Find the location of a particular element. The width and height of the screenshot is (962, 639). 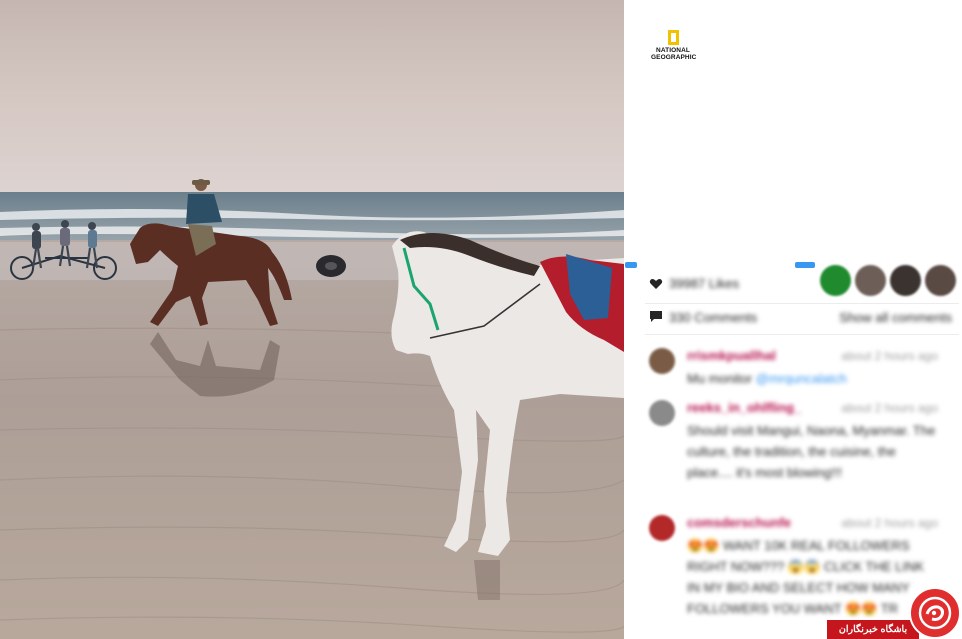

comment-username: rrismkpuallhal is located at coordinates (731, 355).